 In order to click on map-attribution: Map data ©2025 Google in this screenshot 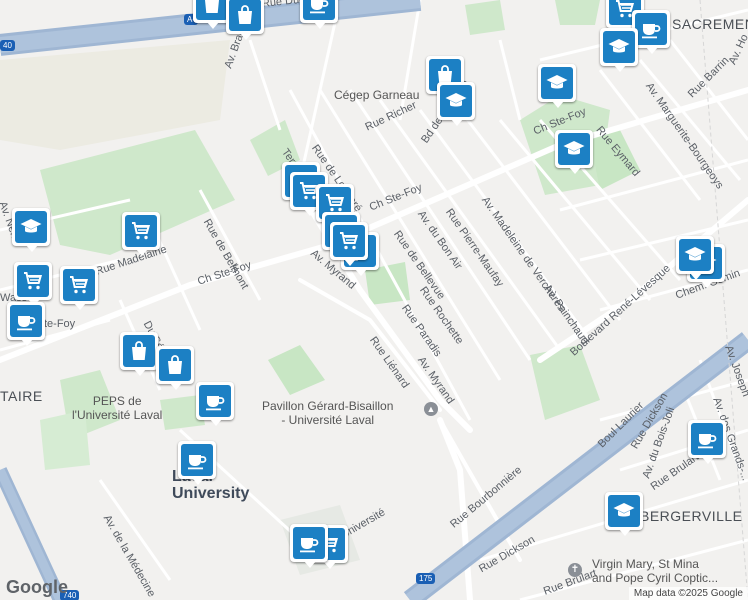, I will do `click(688, 593)`.